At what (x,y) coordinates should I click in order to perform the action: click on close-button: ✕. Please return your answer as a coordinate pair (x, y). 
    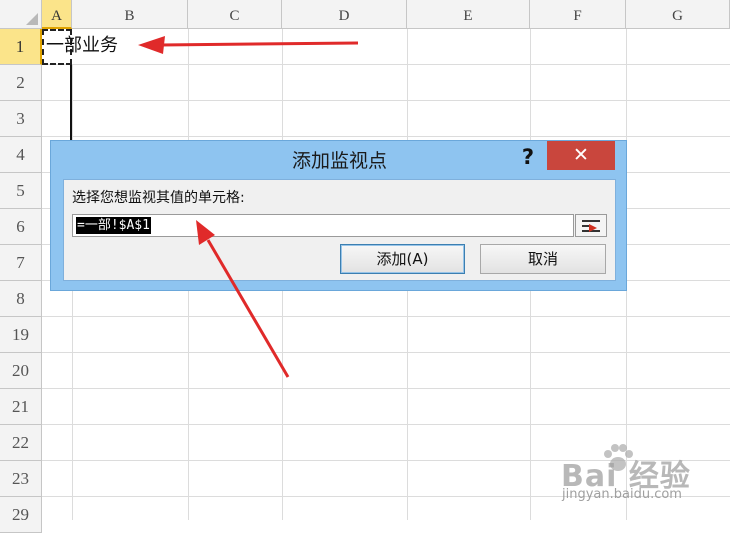
    Looking at the image, I should click on (581, 155).